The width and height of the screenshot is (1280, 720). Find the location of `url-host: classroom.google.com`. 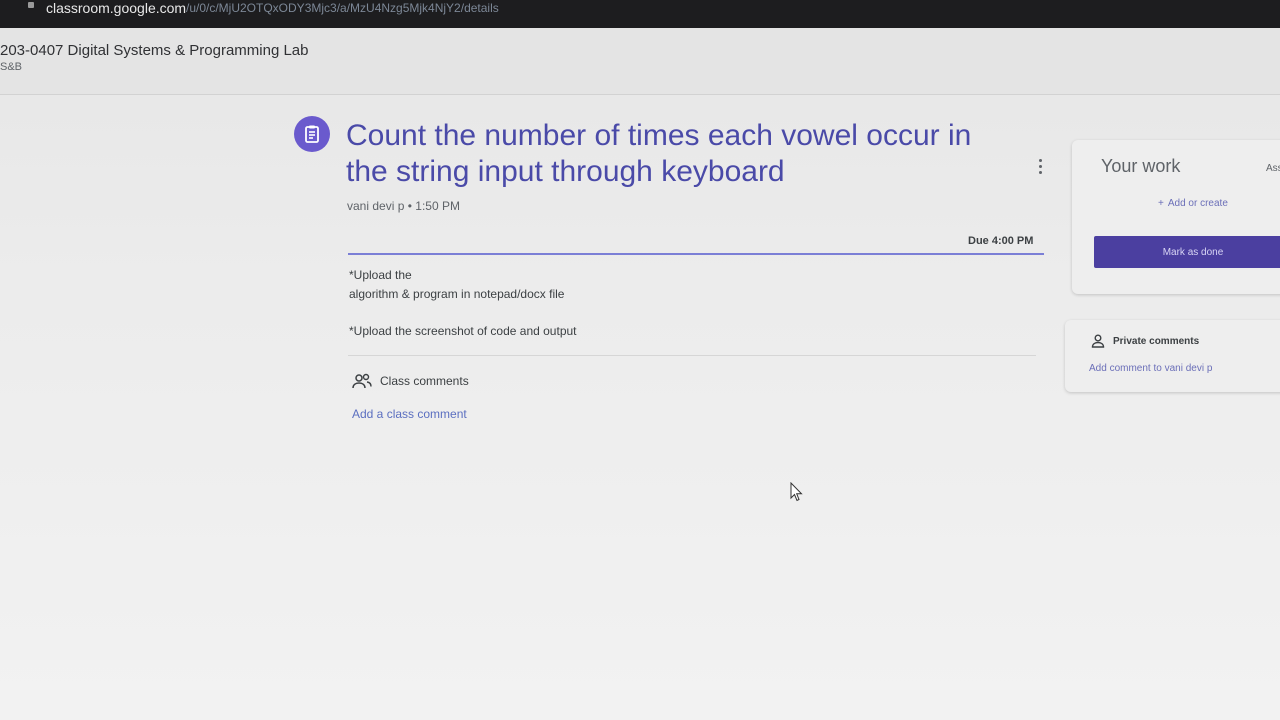

url-host: classroom.google.com is located at coordinates (116, 8).